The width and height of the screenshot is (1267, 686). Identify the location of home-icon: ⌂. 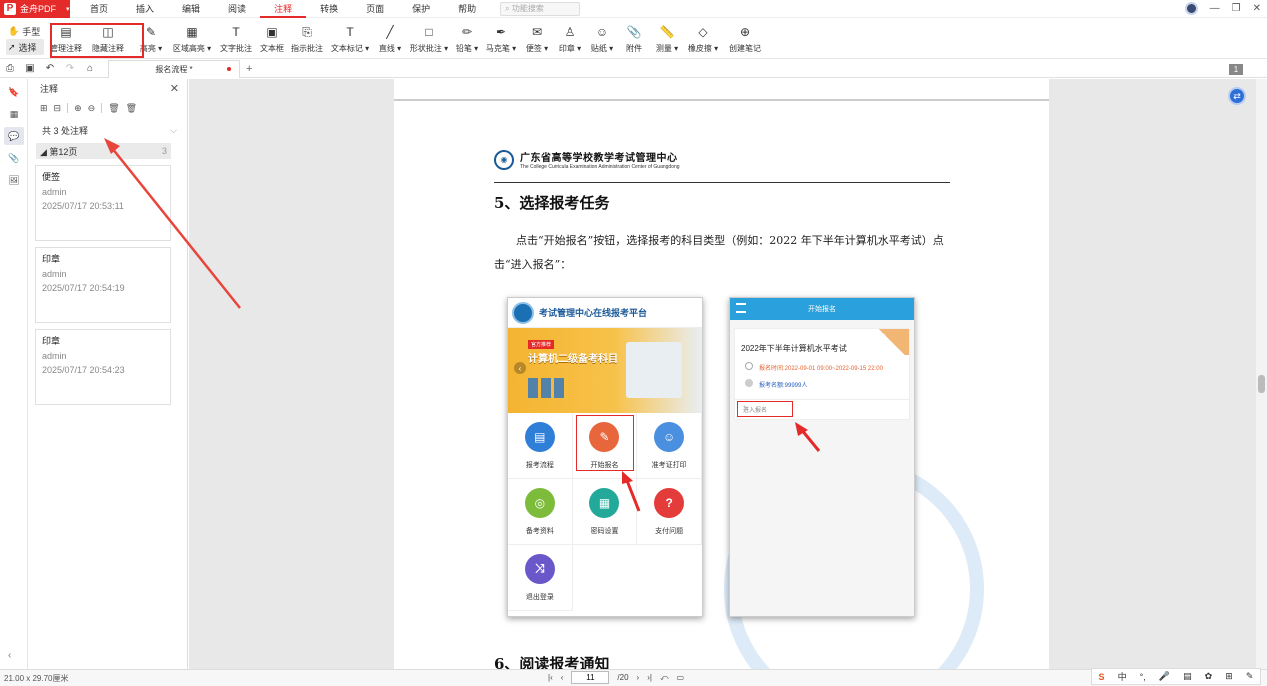
(90, 68).